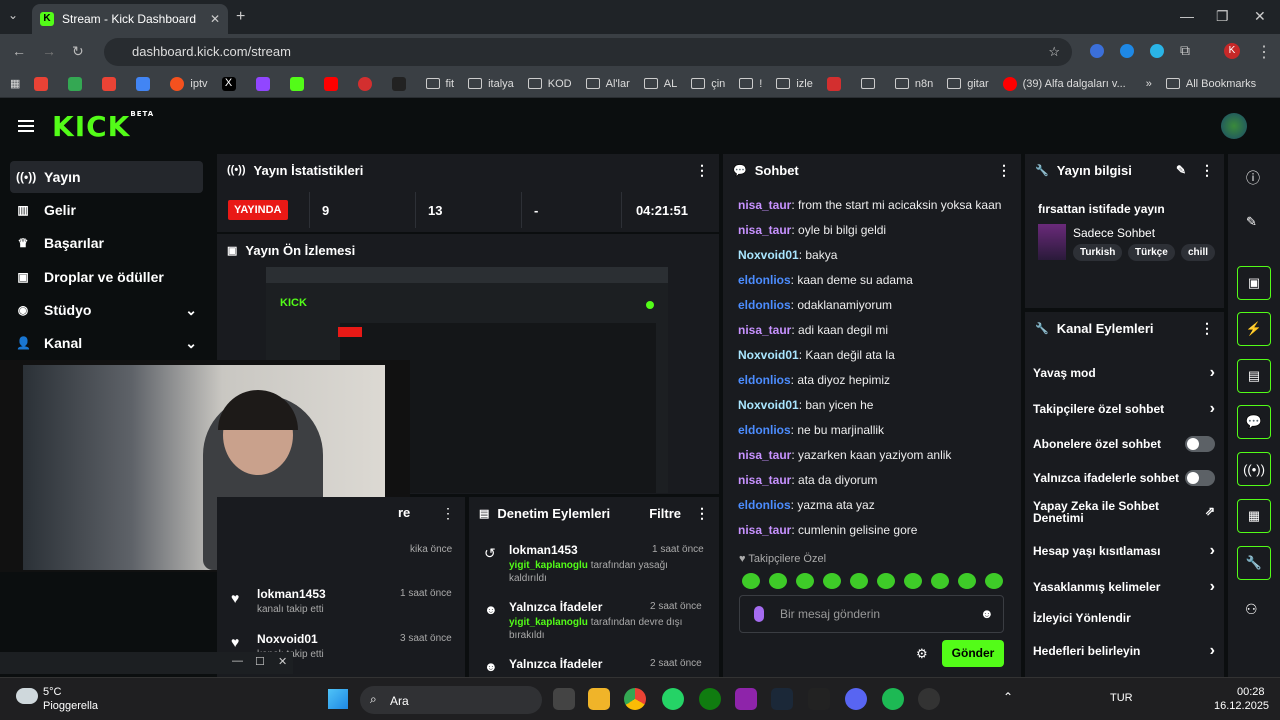  I want to click on settings-gear-icon: ⚙, so click(922, 654).